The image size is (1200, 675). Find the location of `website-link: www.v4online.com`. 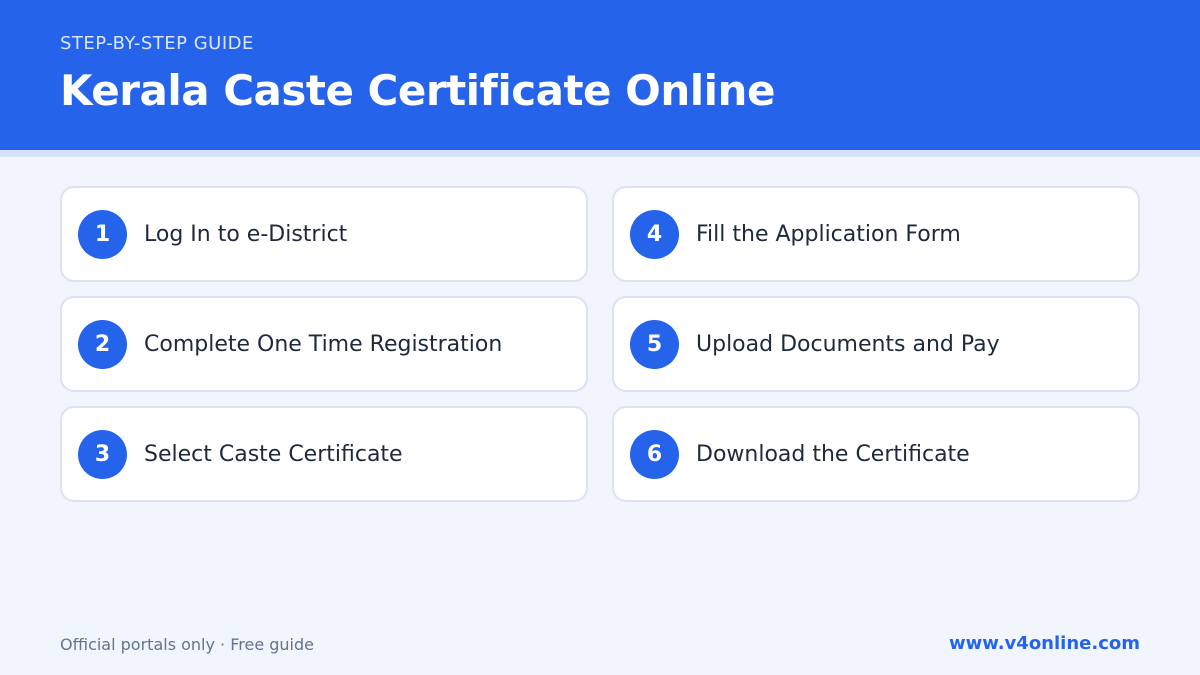

website-link: www.v4online.com is located at coordinates (1044, 643).